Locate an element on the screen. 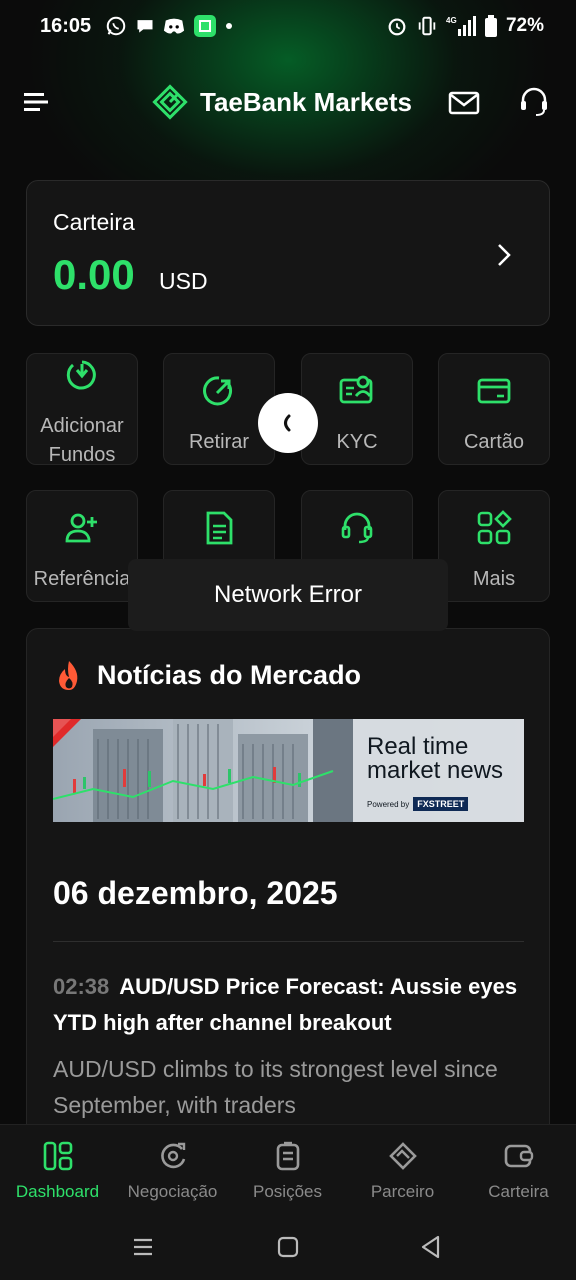 The image size is (576, 1280). document-icon is located at coordinates (219, 528).